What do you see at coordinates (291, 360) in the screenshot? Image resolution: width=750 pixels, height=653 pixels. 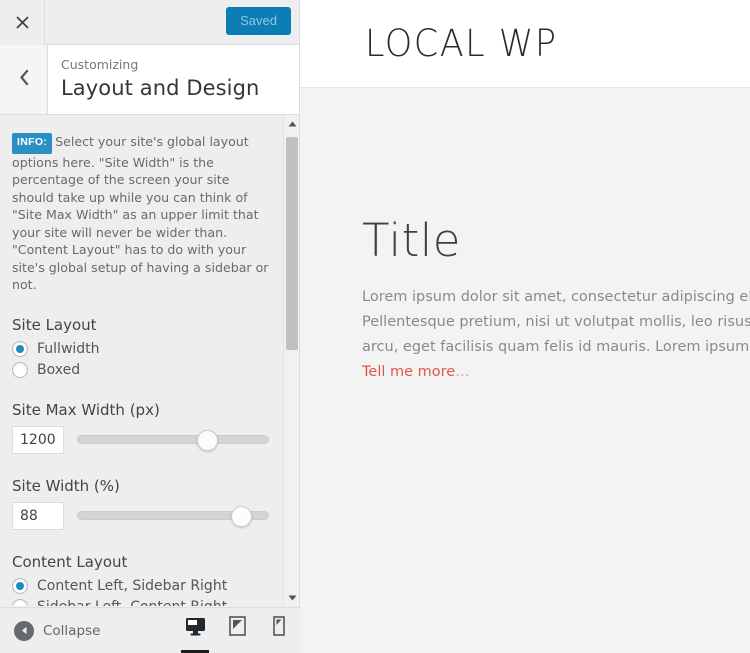 I see `panel-scrollbar` at bounding box center [291, 360].